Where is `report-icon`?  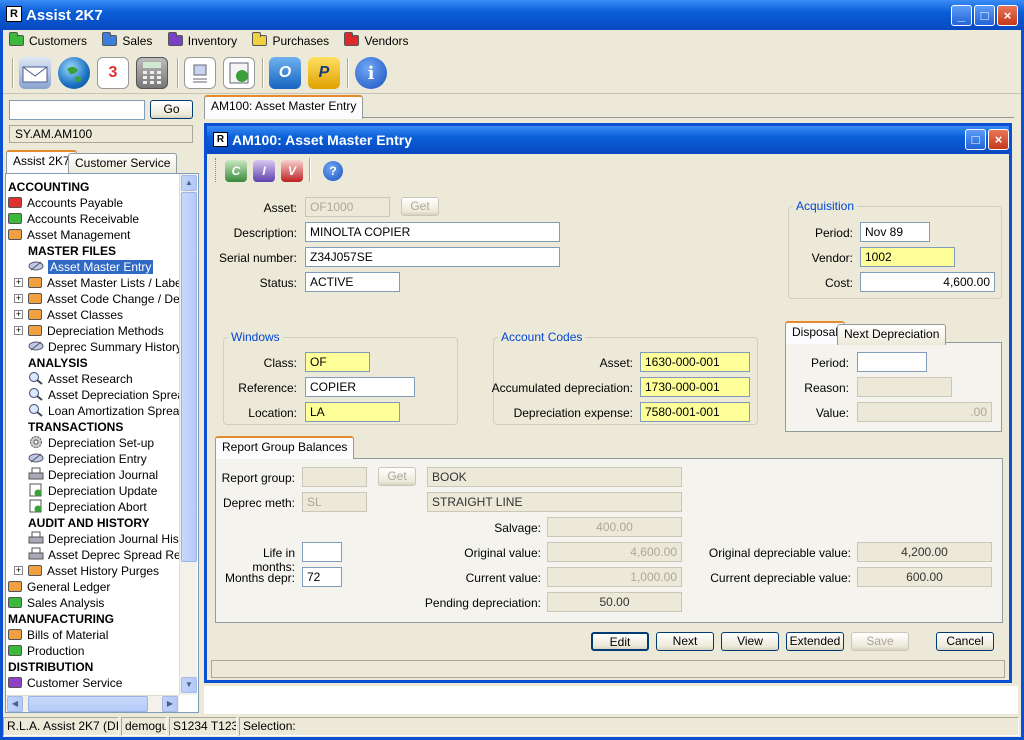 report-icon is located at coordinates (239, 73).